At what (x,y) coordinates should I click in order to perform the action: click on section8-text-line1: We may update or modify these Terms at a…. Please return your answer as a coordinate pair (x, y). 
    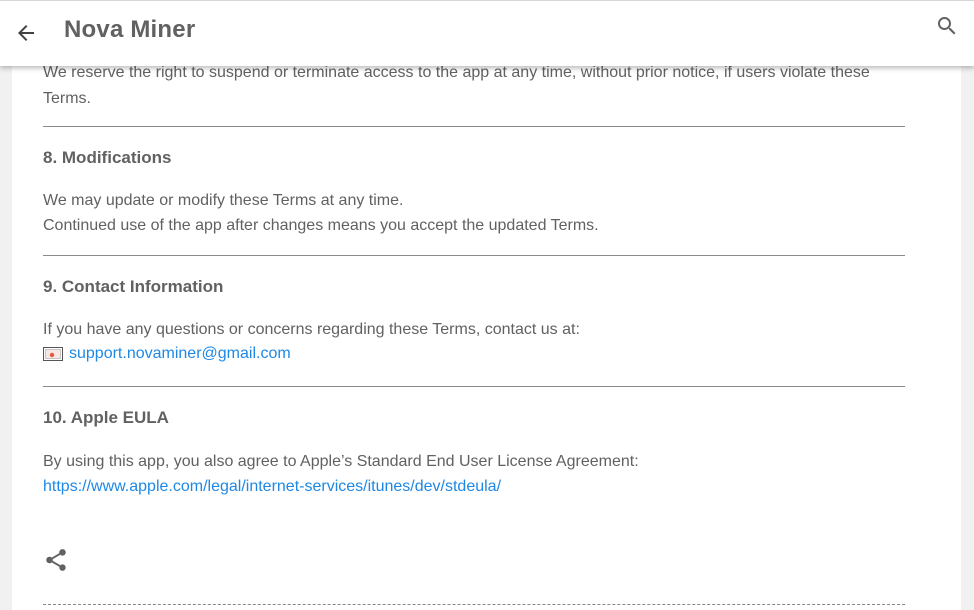
    Looking at the image, I should click on (223, 200).